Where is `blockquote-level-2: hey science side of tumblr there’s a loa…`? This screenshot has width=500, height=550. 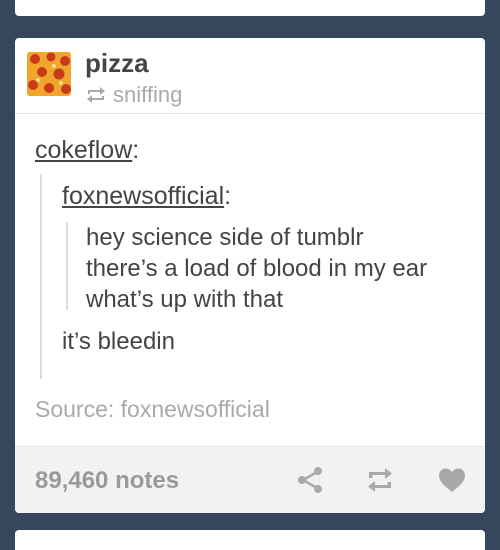
blockquote-level-2: hey science side of tumblr there’s a loa… is located at coordinates (257, 267).